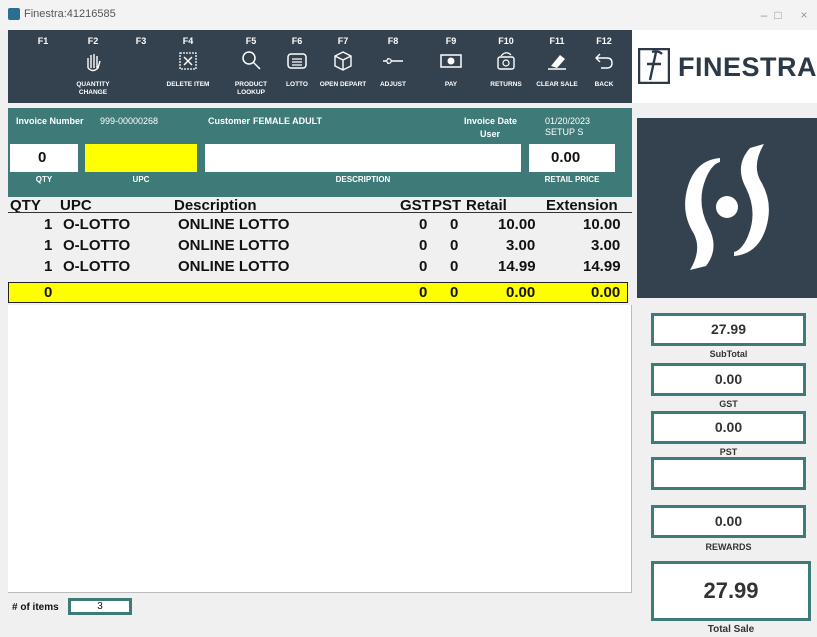 Image resolution: width=817 pixels, height=637 pixels. I want to click on items-count-bar: # of items 3, so click(320, 615).